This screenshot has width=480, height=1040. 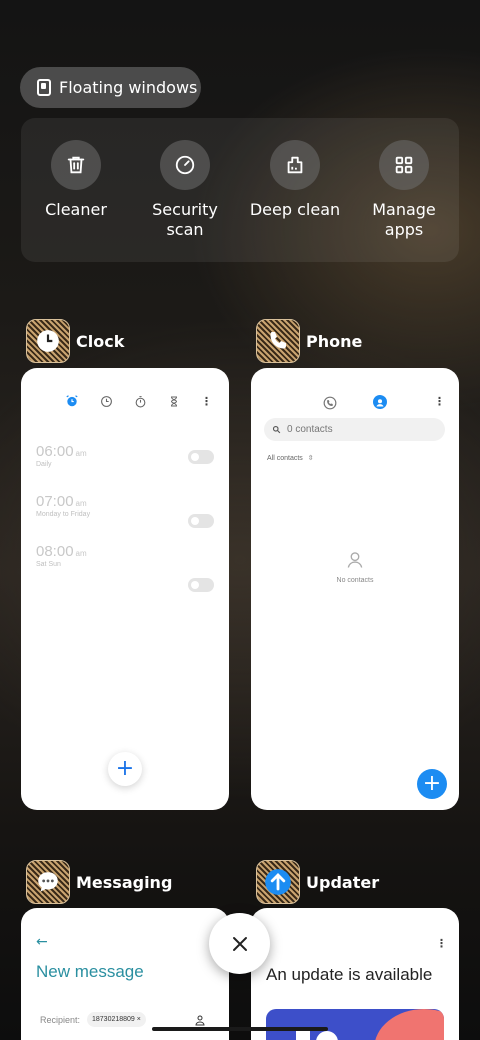 What do you see at coordinates (48, 882) in the screenshot?
I see `messaging-app-icon` at bounding box center [48, 882].